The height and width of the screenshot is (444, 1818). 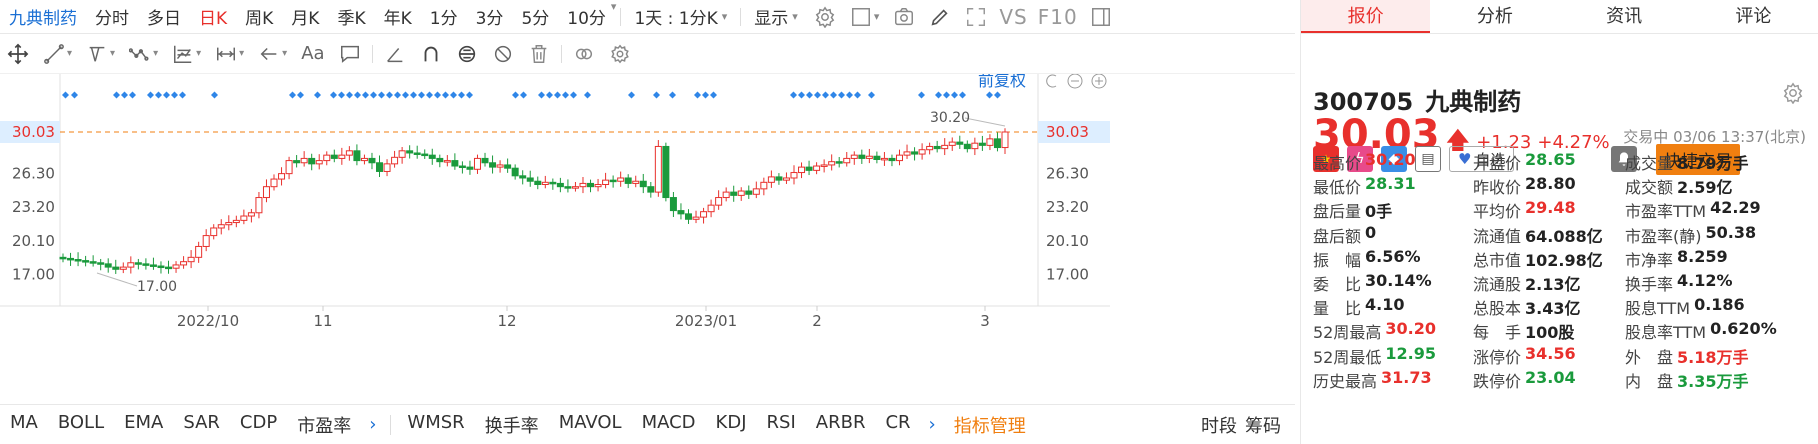 I want to click on period-tab: 3分, so click(x=490, y=17).